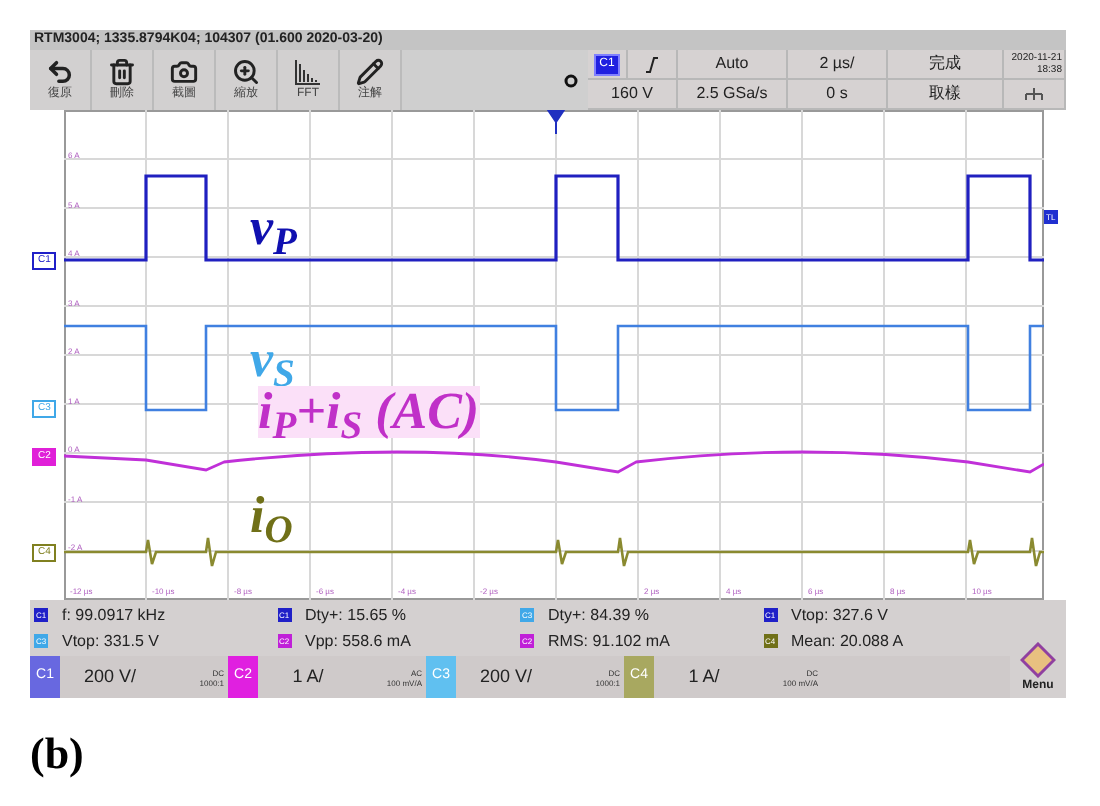 The width and height of the screenshot is (1100, 806). What do you see at coordinates (652, 64) in the screenshot?
I see `rising-edge-icon` at bounding box center [652, 64].